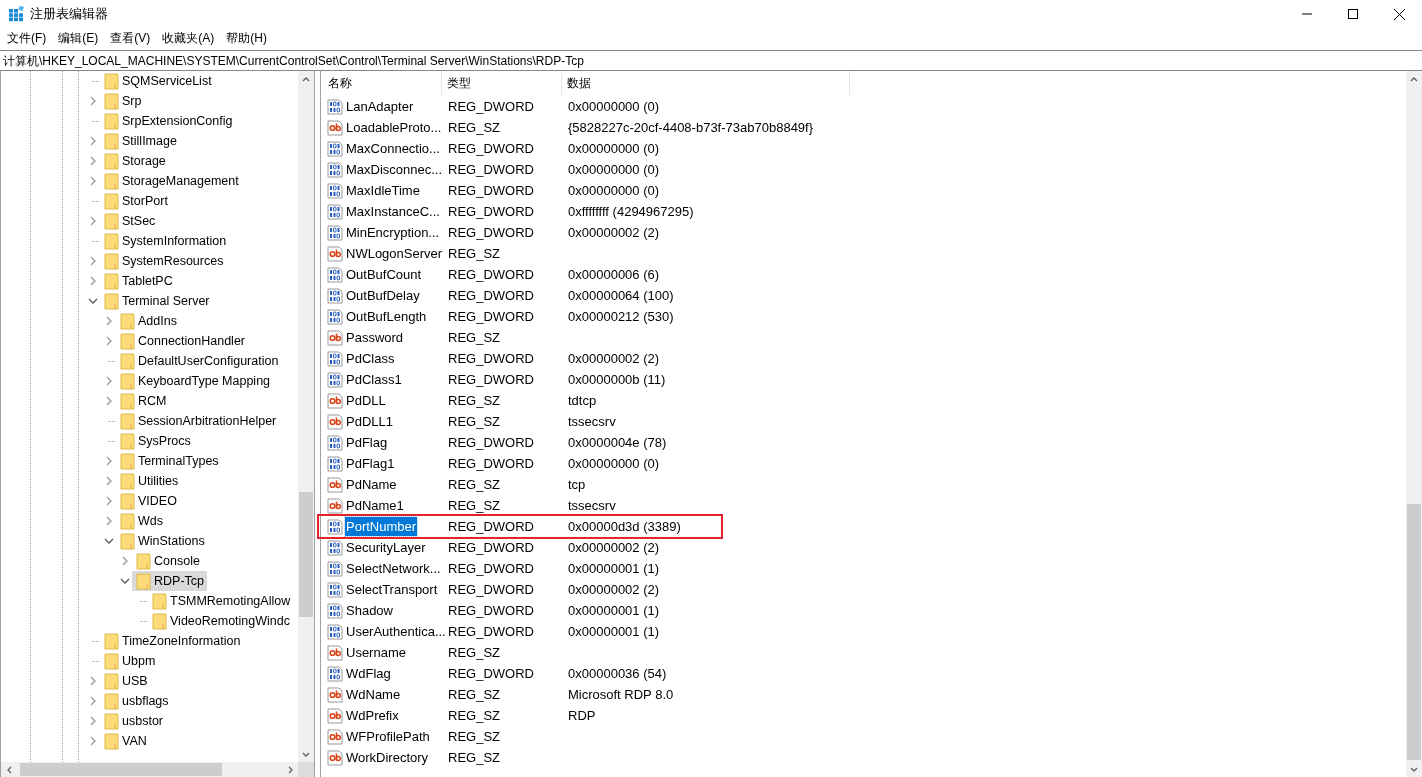 This screenshot has width=1422, height=777. I want to click on value-name: WdFlag, so click(368, 673).